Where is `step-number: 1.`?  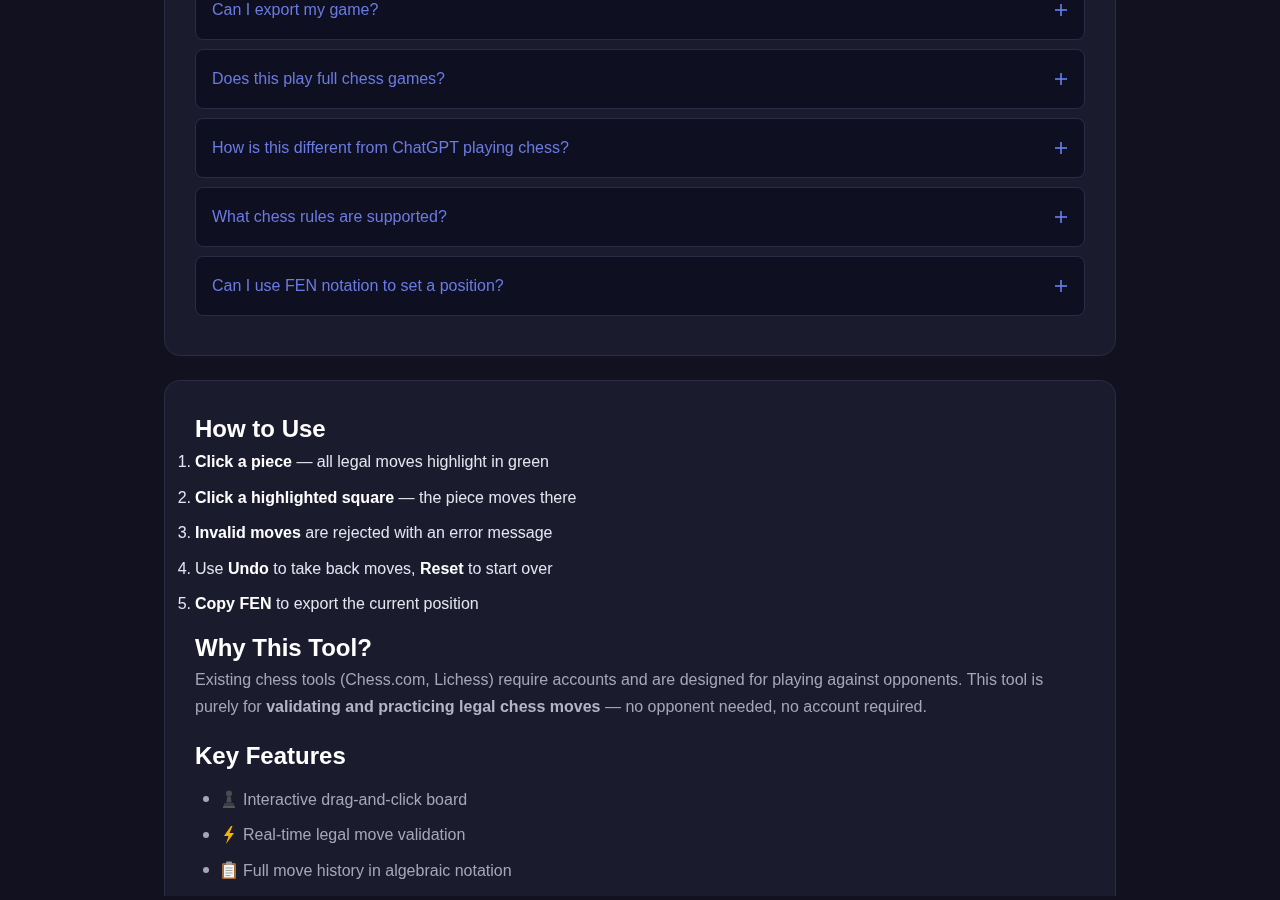
step-number: 1. is located at coordinates (184, 462).